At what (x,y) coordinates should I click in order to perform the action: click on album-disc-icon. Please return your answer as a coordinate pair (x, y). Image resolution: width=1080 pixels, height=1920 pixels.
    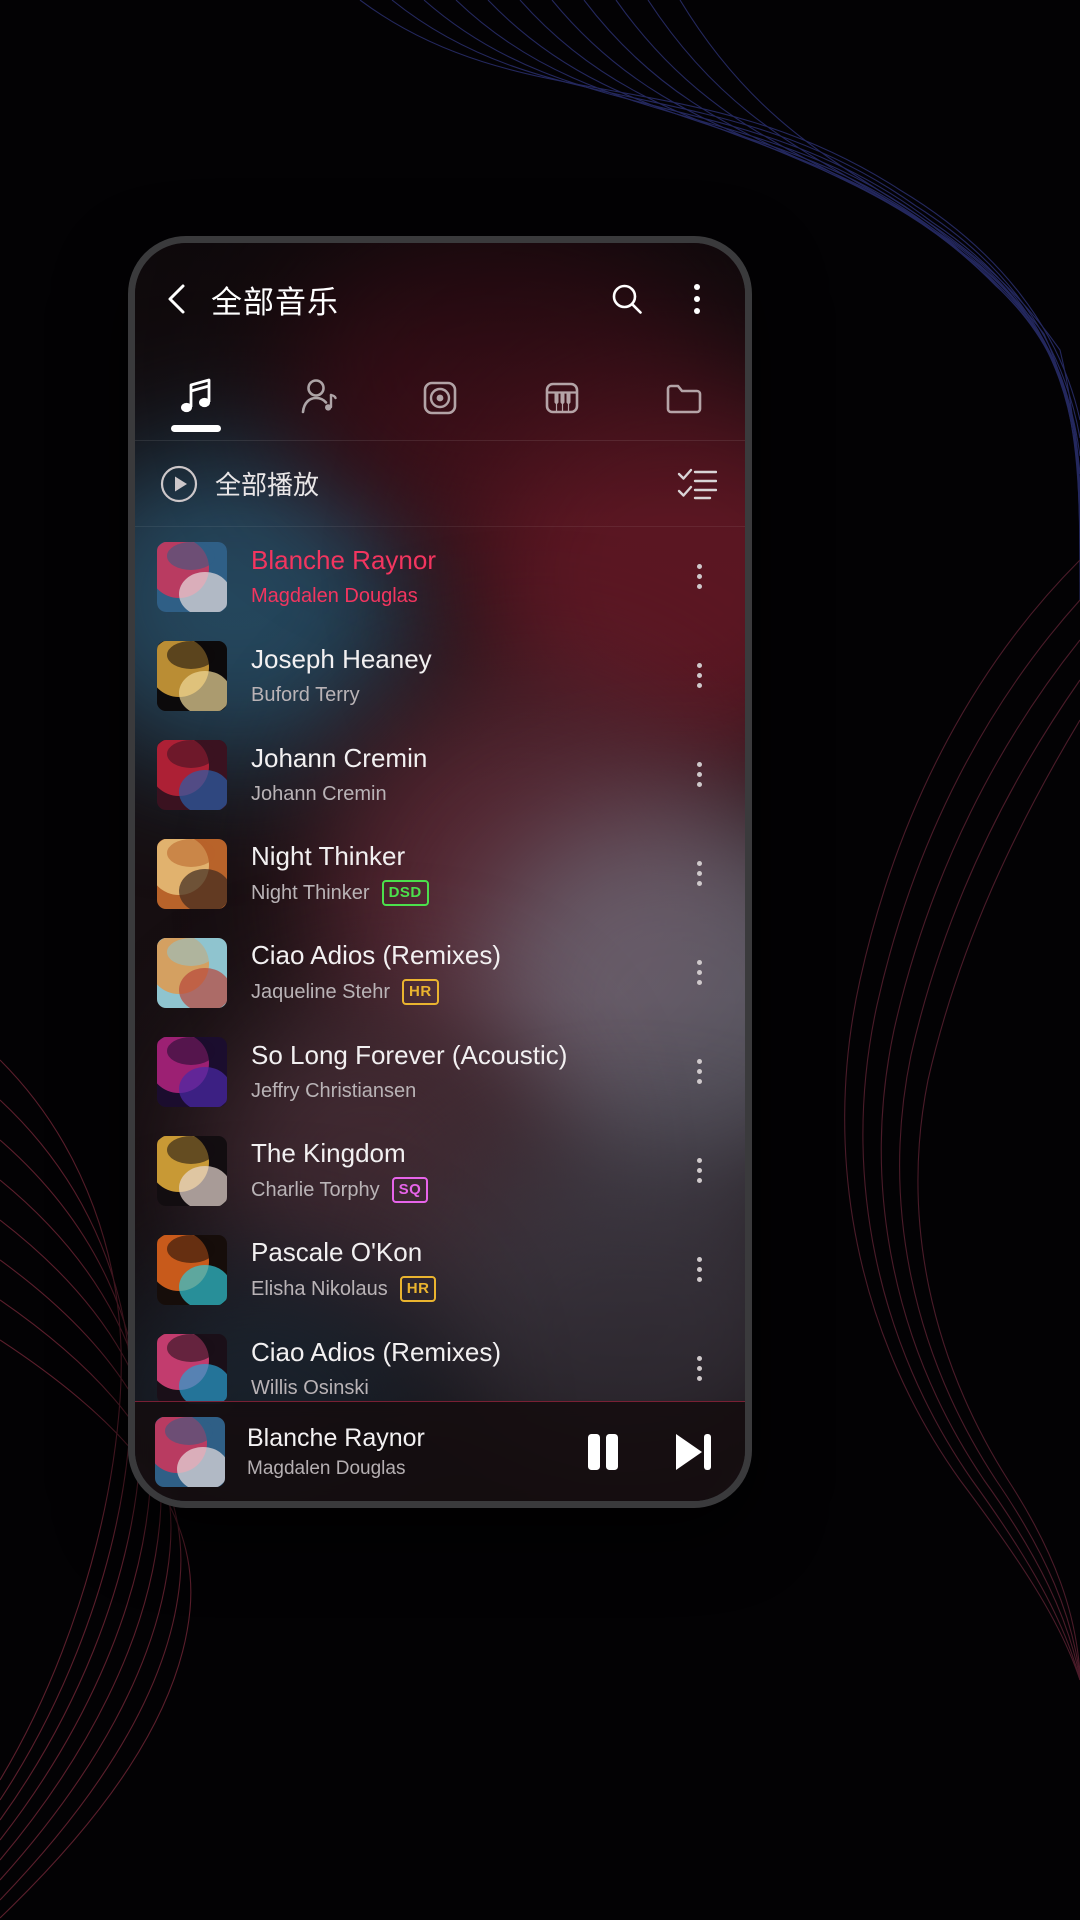
    Looking at the image, I should click on (440, 397).